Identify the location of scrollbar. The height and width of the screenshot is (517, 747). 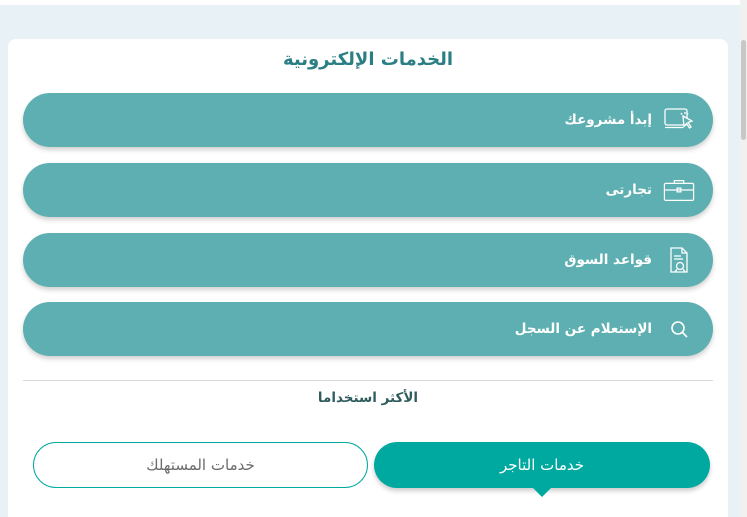
(743, 258).